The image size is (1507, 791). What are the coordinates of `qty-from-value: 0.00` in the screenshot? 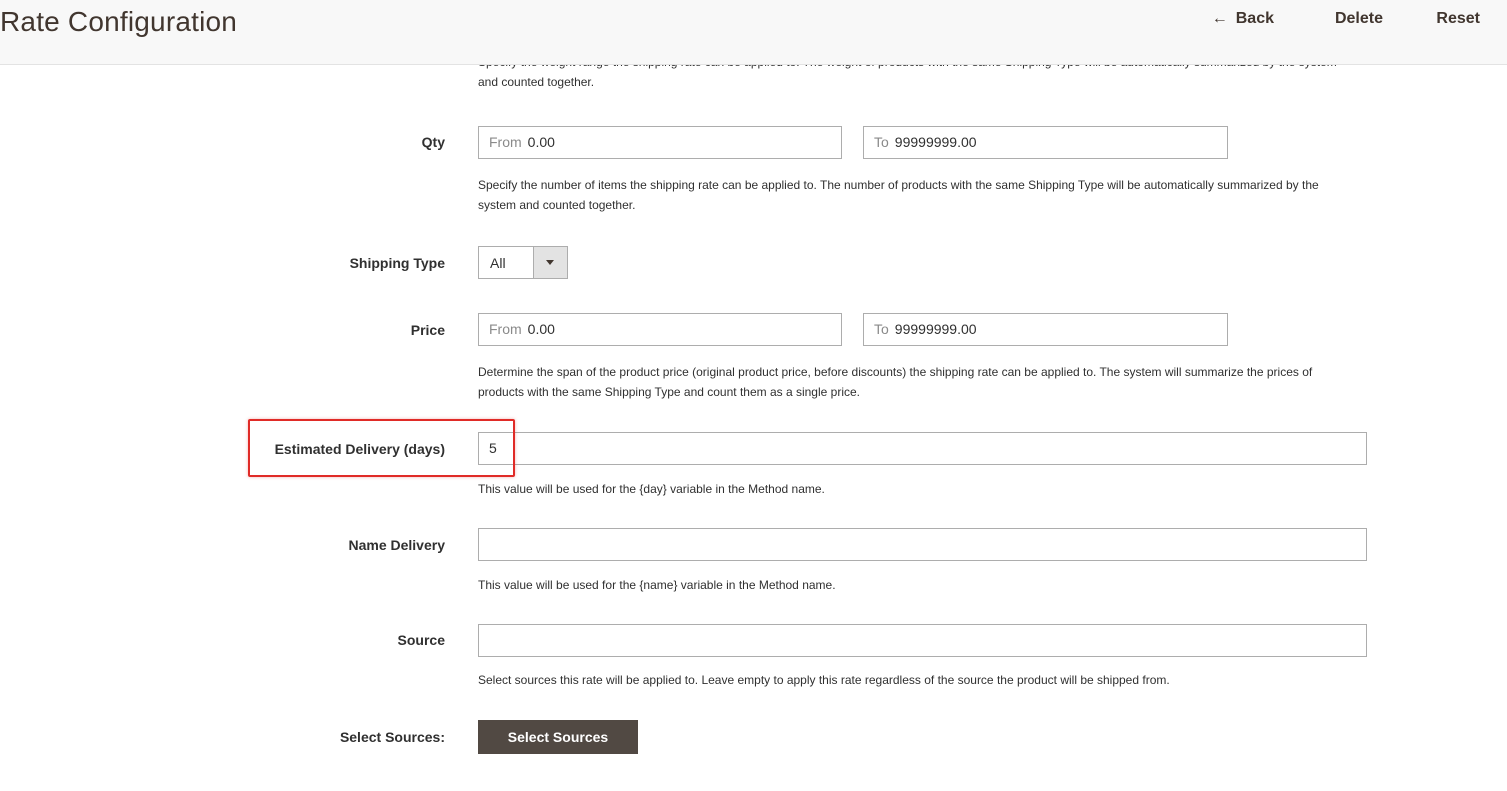 It's located at (541, 142).